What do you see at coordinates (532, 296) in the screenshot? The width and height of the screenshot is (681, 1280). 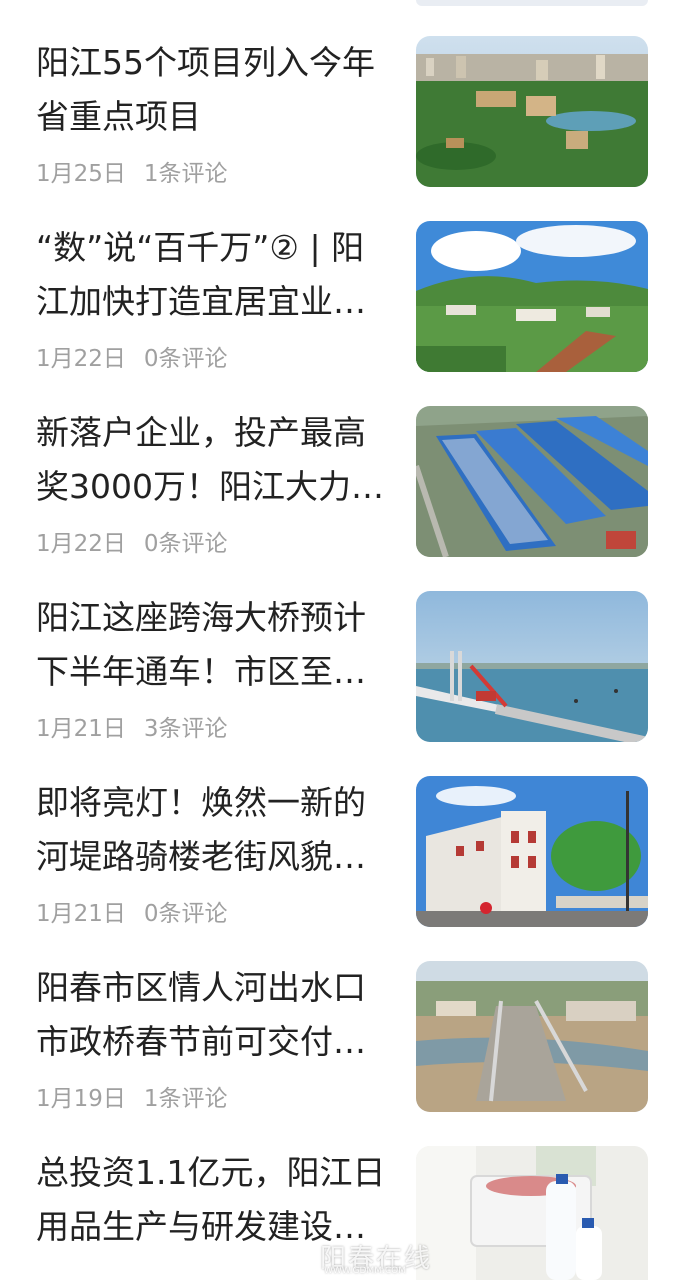 I see `village-landscape-image` at bounding box center [532, 296].